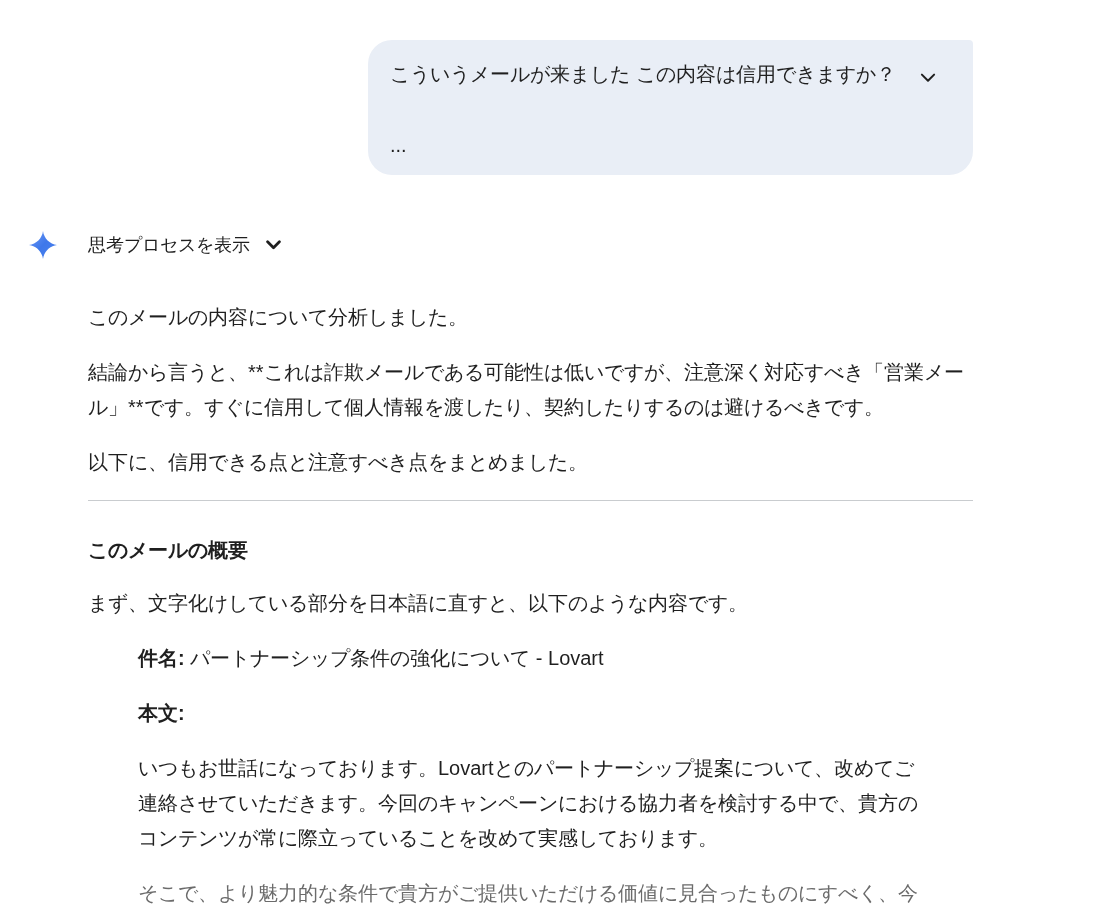  Describe the element at coordinates (928, 78) in the screenshot. I see `chevron-icon` at that location.